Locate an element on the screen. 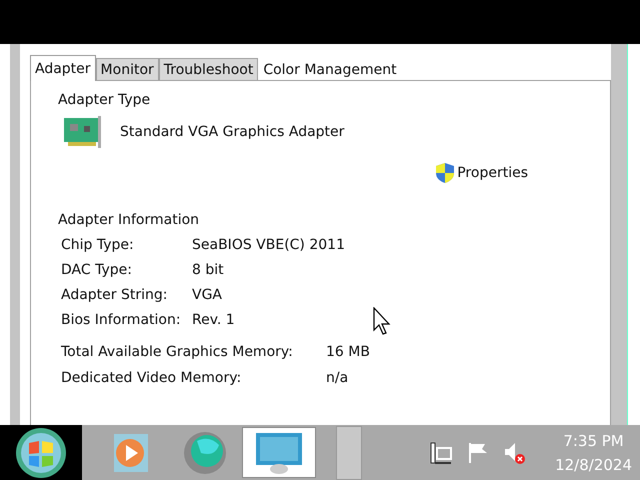 This screenshot has width=640, height=480. network-icon is located at coordinates (441, 453).